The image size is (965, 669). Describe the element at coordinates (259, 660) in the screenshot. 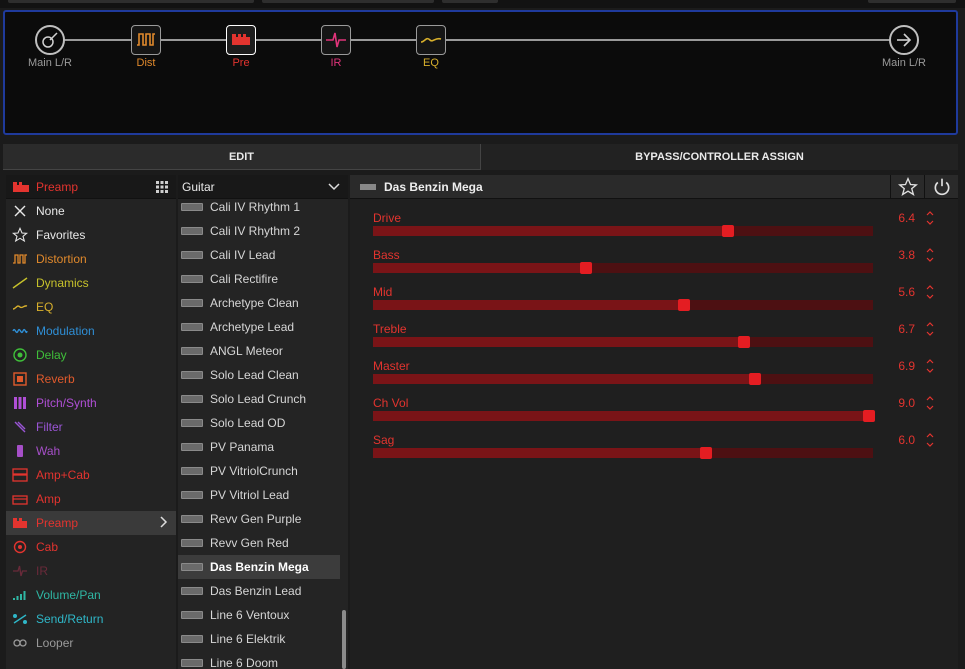

I see `model-item: Line 6 Doom` at that location.